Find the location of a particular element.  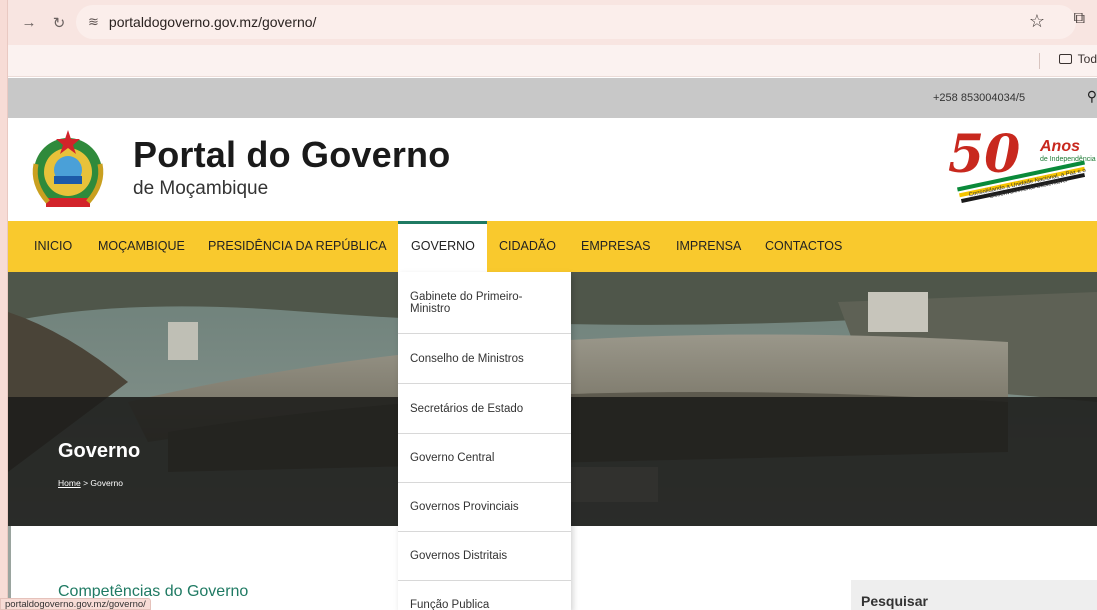

forward-arrow-icon: → is located at coordinates (29, 23).